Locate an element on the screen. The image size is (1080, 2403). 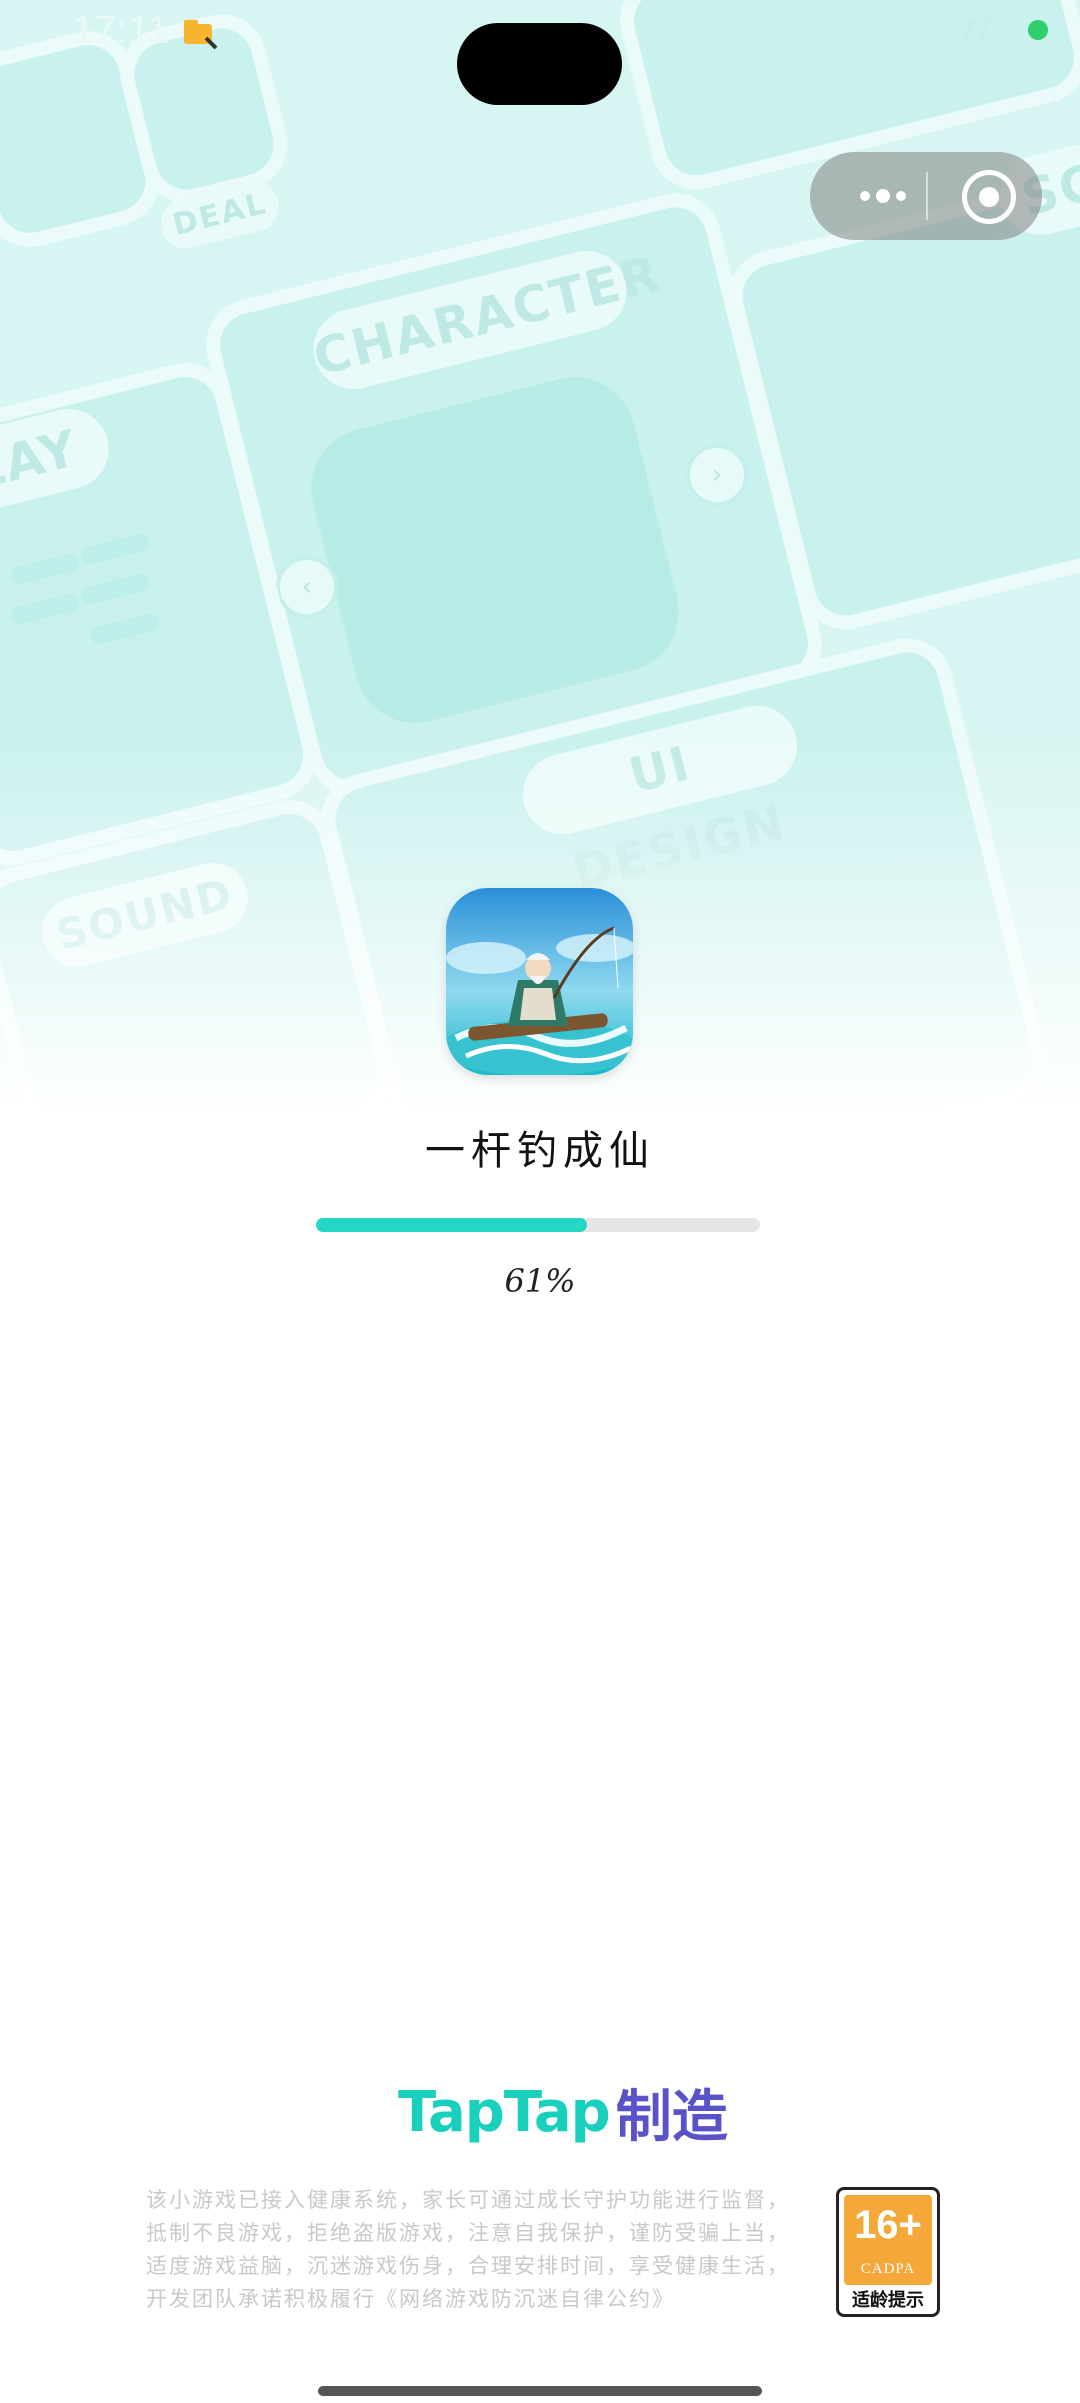
notice-line: 抵制不良游戏，拒绝盗版游戏，注意自我保护，谨防受骗上当， is located at coordinates (468, 2233).